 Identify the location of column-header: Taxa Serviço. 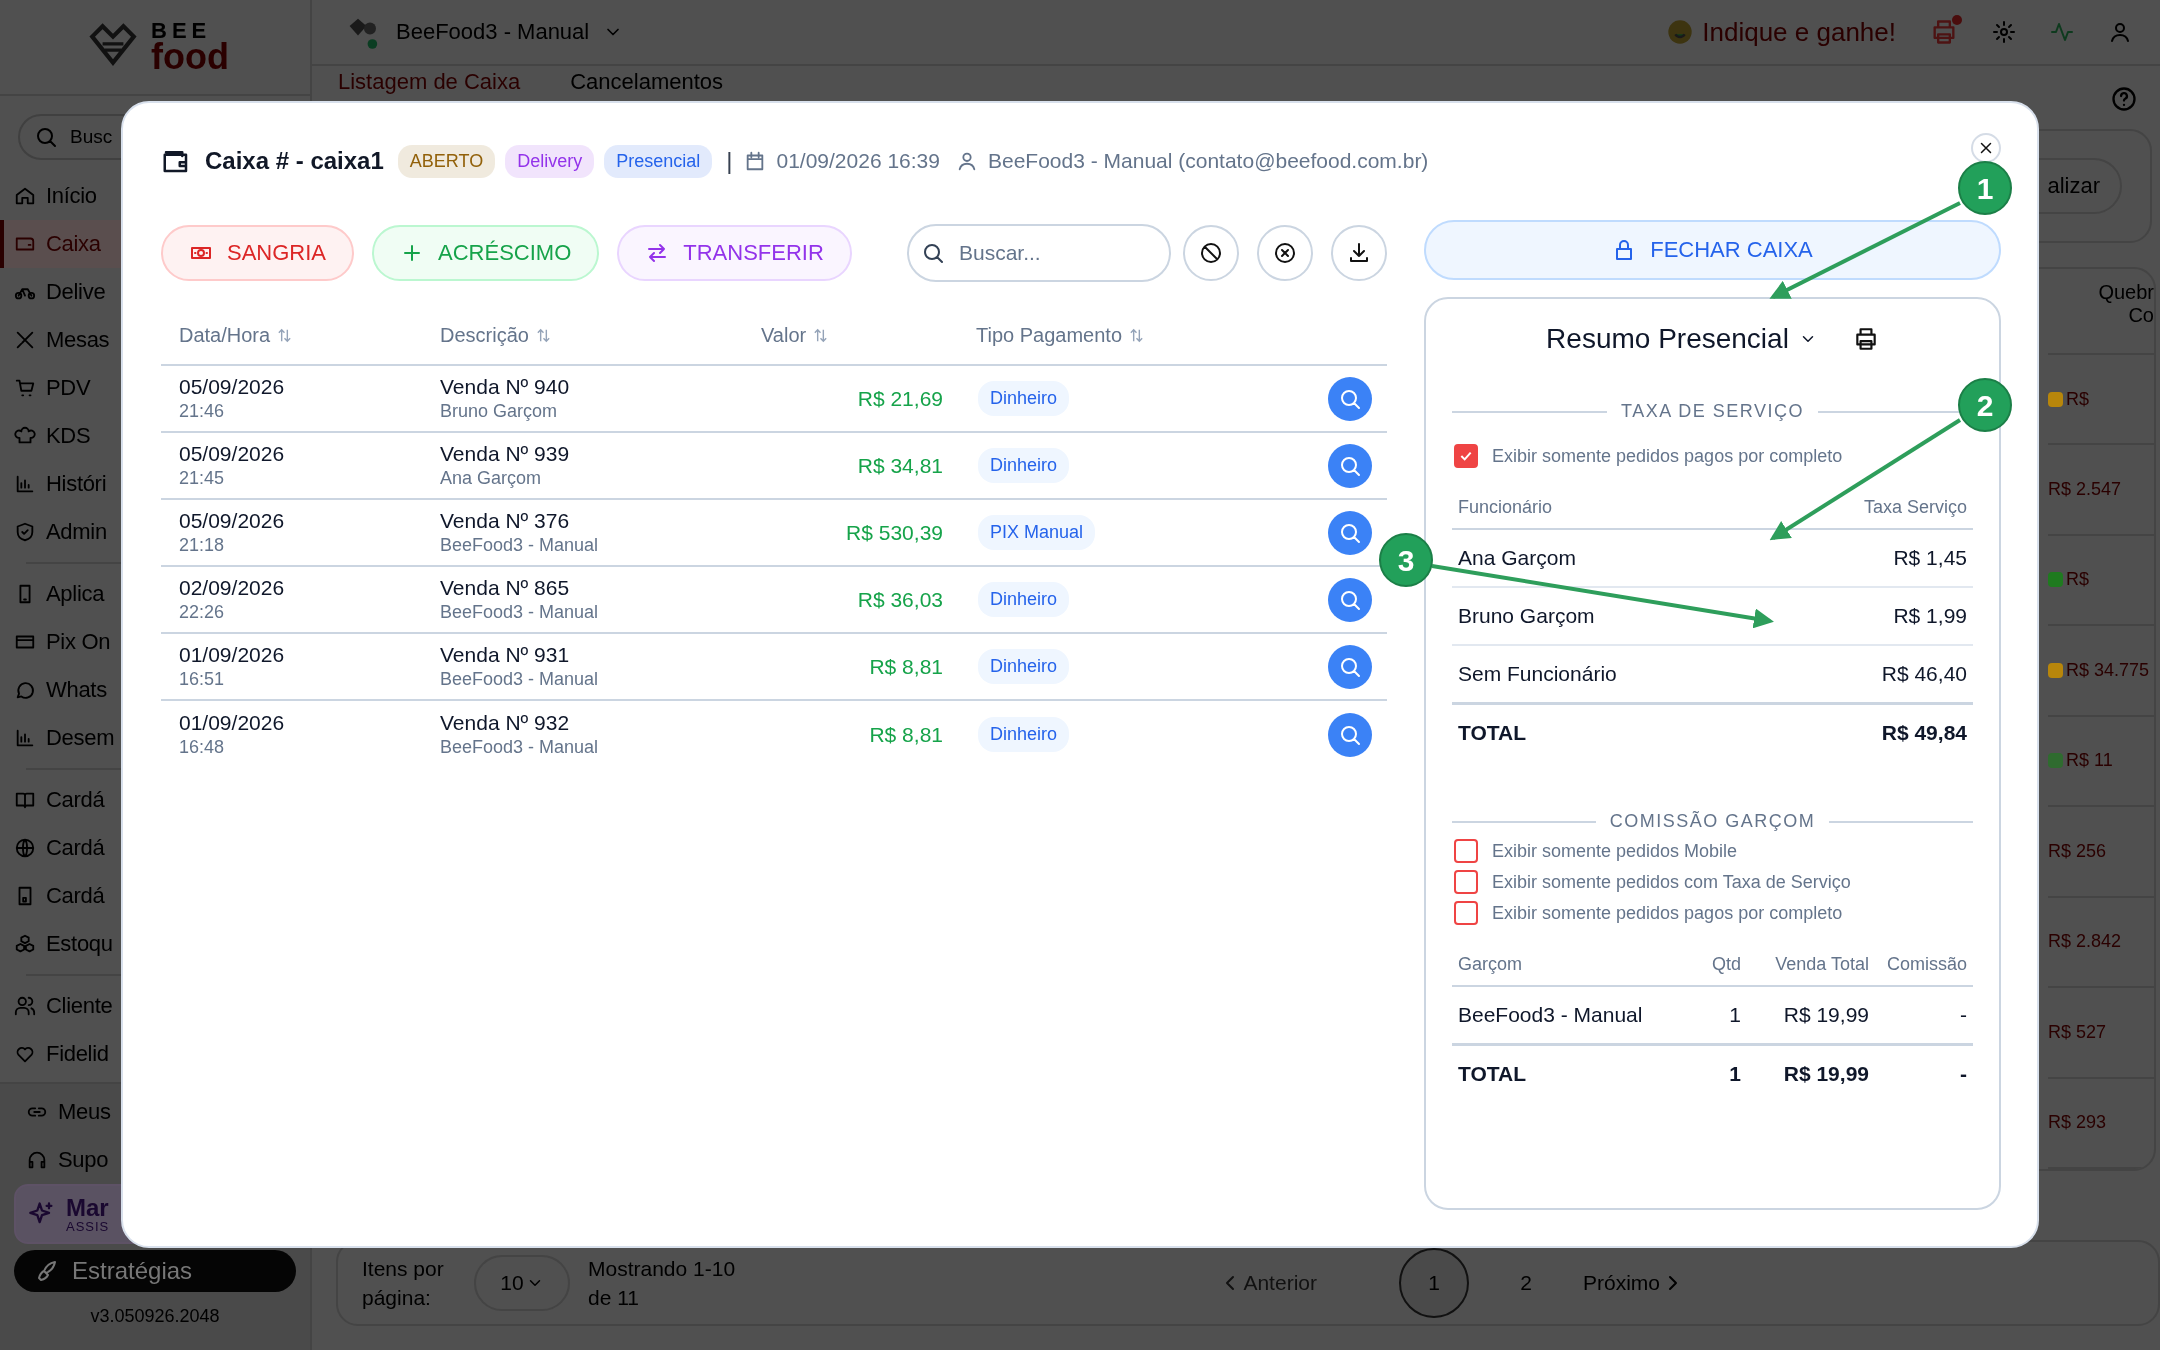
(1915, 507).